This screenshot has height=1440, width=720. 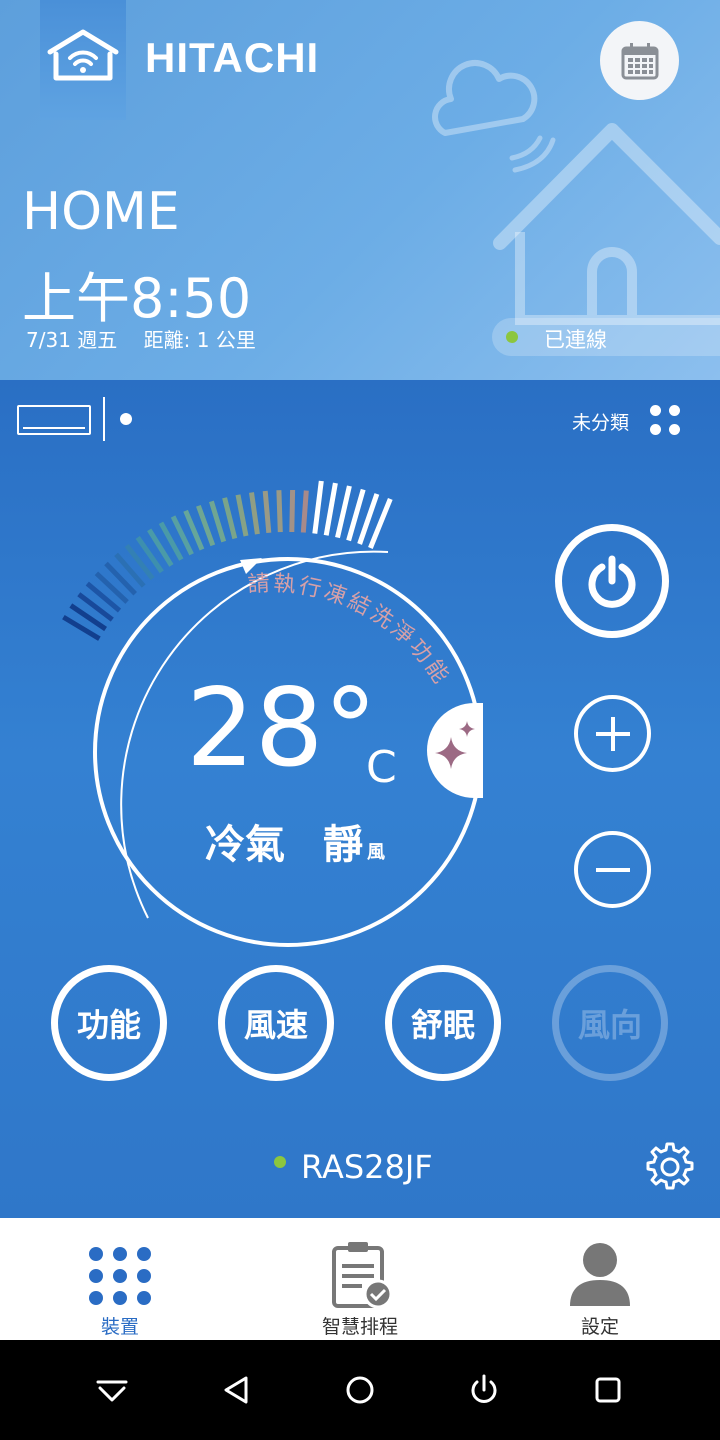 I want to click on tab-settings: 設定, so click(x=600, y=1279).